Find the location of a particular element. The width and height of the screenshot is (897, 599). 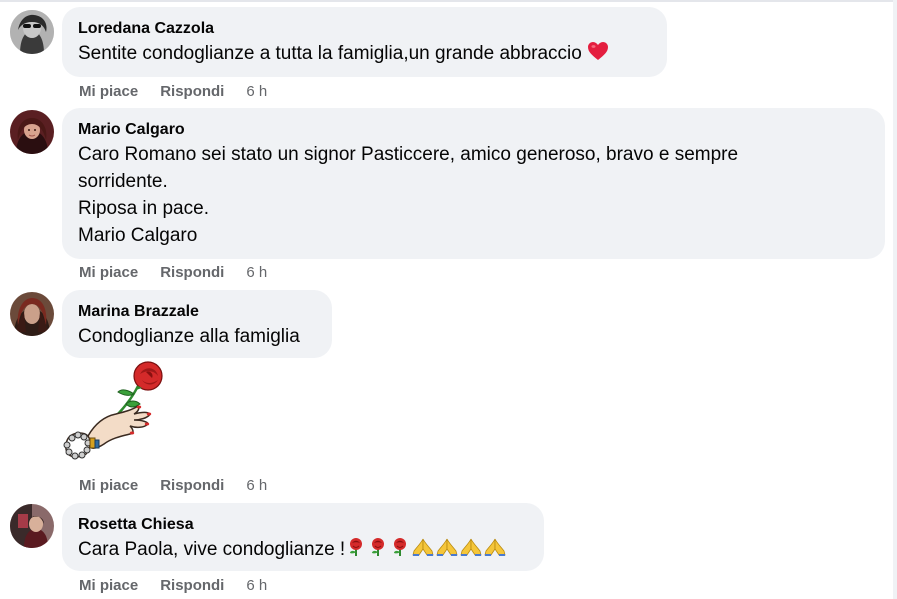

comment-text-line: sorridente. is located at coordinates (123, 181).